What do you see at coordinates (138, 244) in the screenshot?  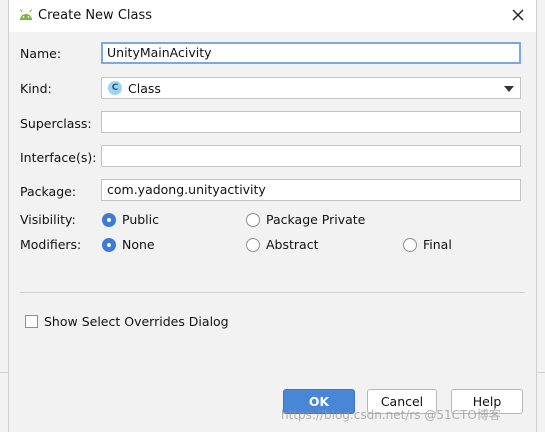 I see `modifiers-none-label: None` at bounding box center [138, 244].